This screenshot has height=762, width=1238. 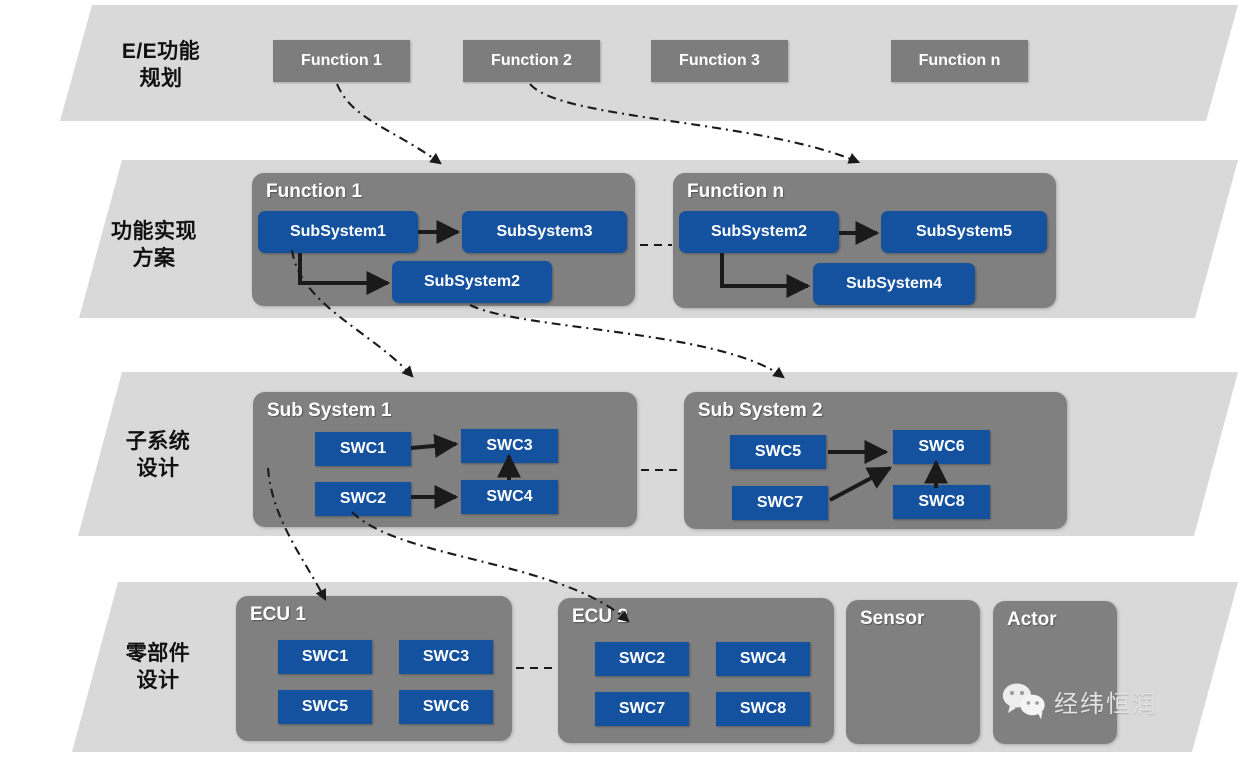 I want to click on group-title-function-n: Function n, so click(x=736, y=191).